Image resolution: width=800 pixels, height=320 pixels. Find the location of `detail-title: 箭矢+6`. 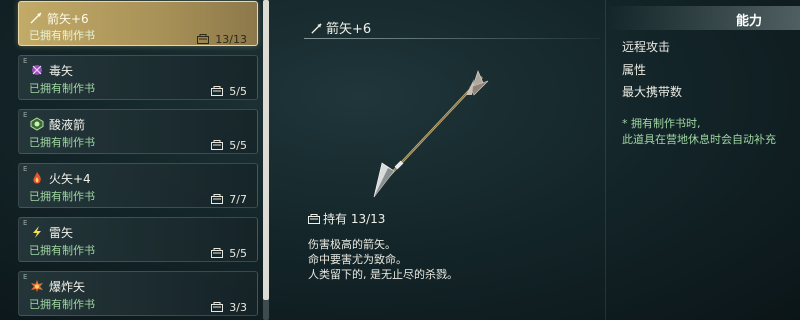

detail-title: 箭矢+6 is located at coordinates (349, 29).